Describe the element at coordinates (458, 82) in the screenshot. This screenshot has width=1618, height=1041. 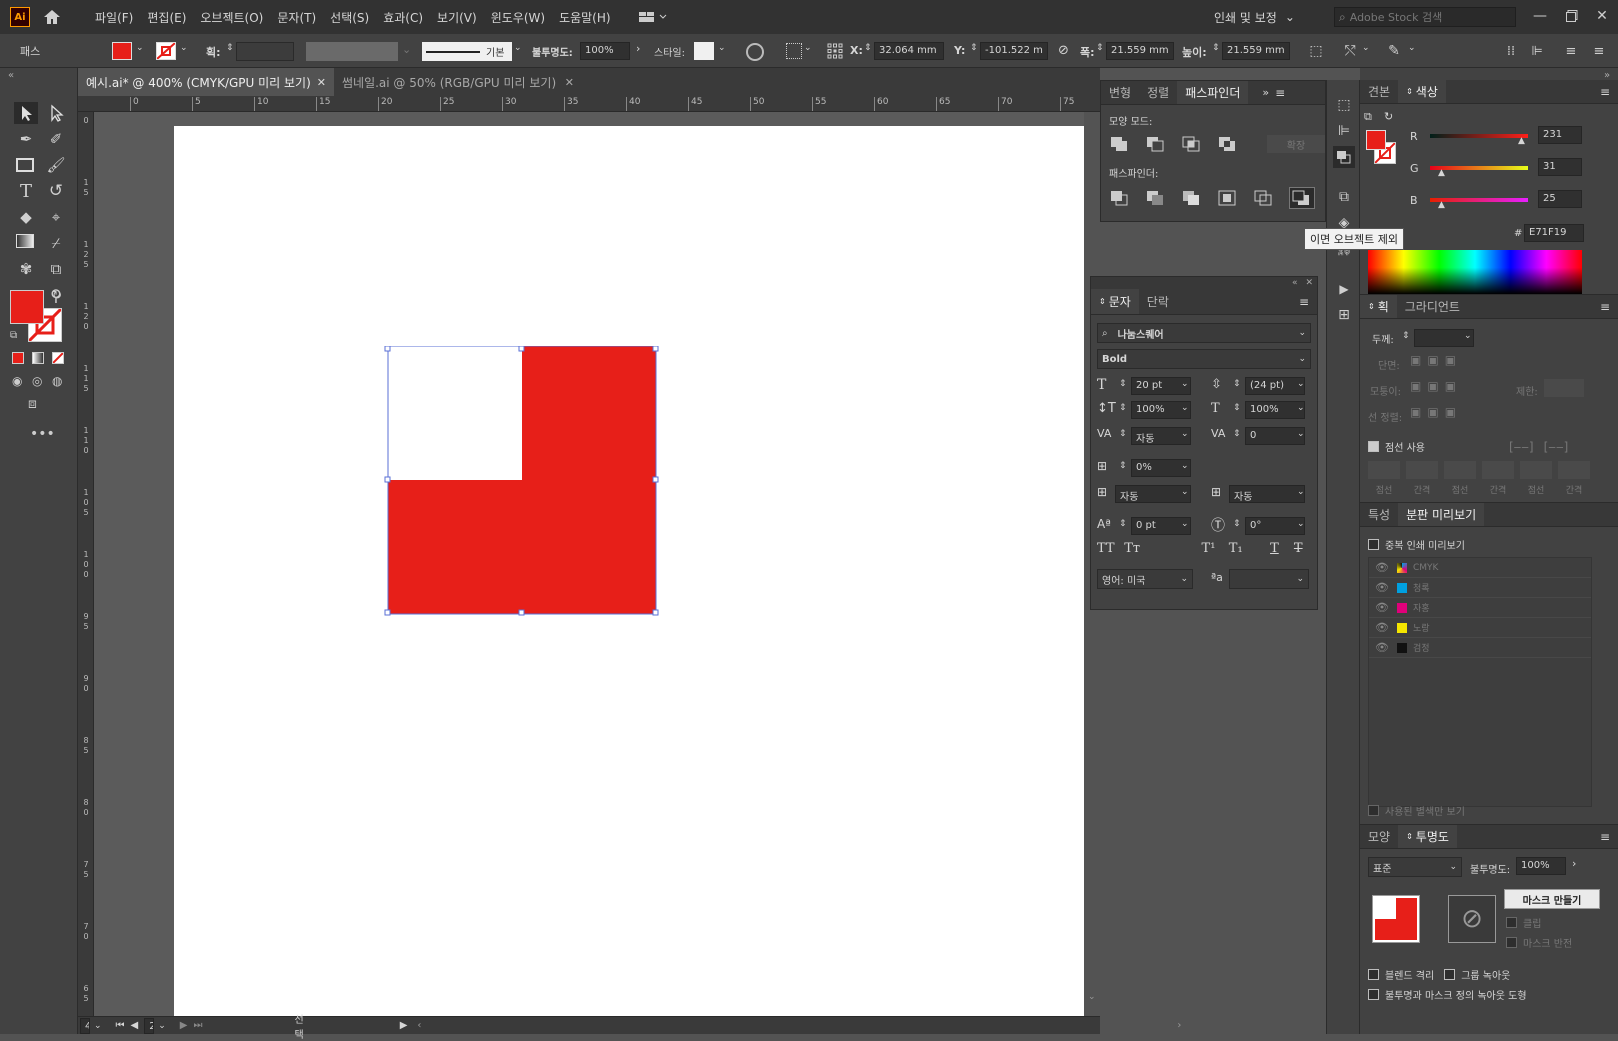
I see `tab-thumbnail-ai: 썸네일.ai @ 50% (RGB/GPU 미리 보기) ✕` at that location.